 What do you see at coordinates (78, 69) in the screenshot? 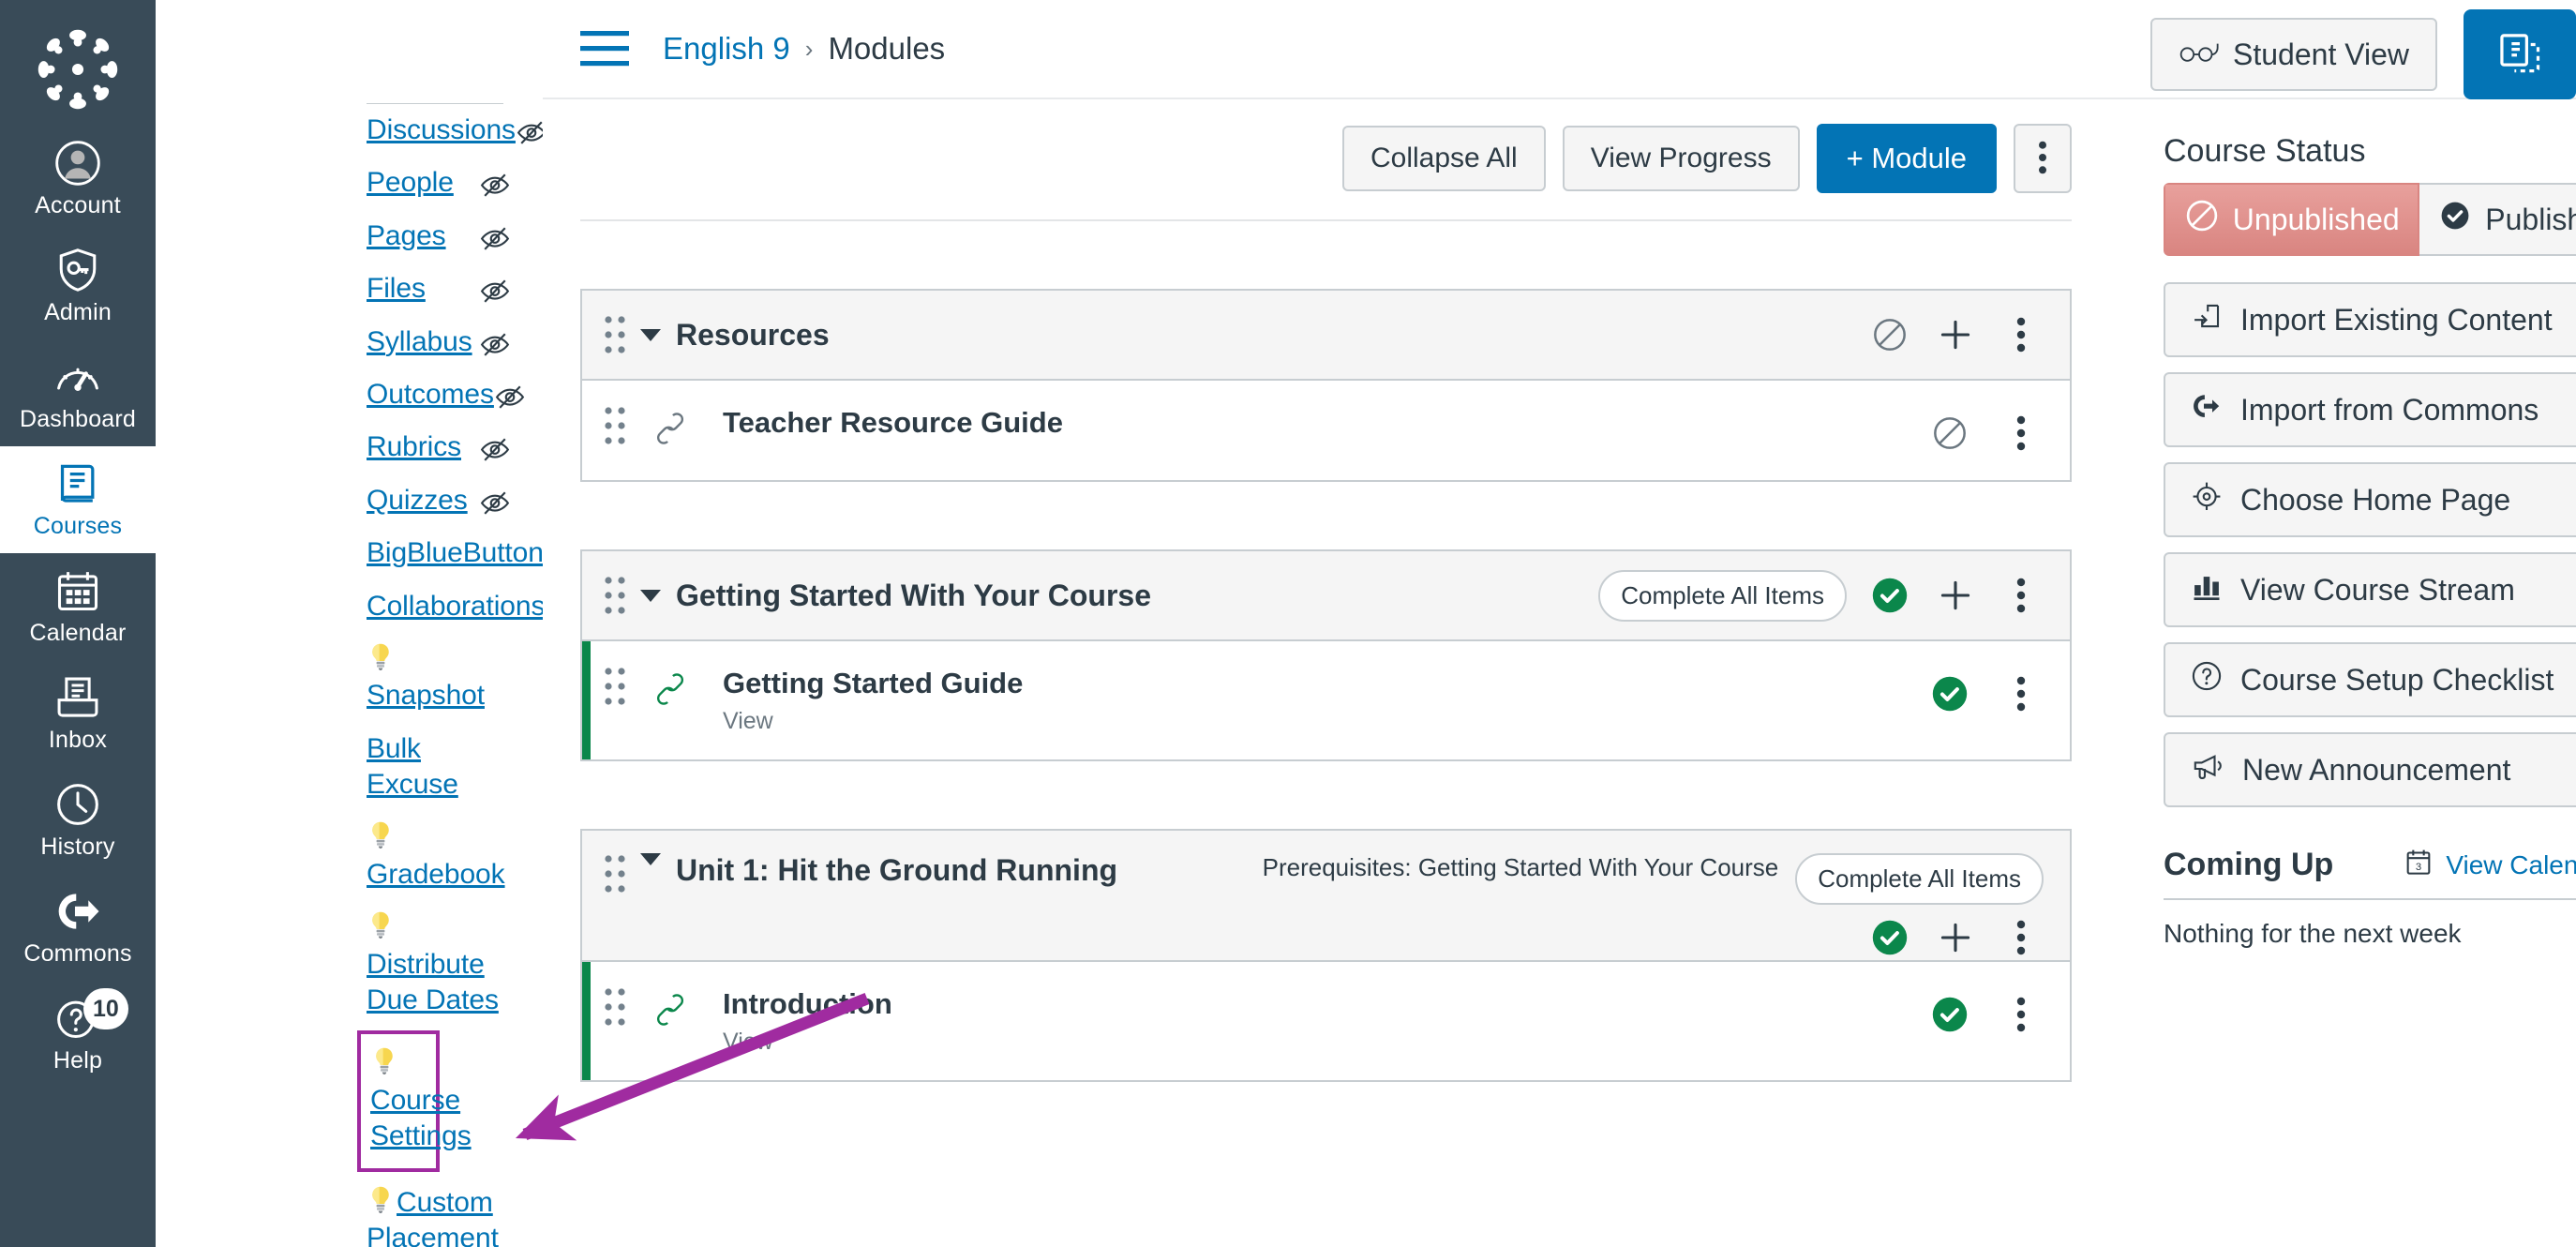
I see `canvas-logo-icon` at bounding box center [78, 69].